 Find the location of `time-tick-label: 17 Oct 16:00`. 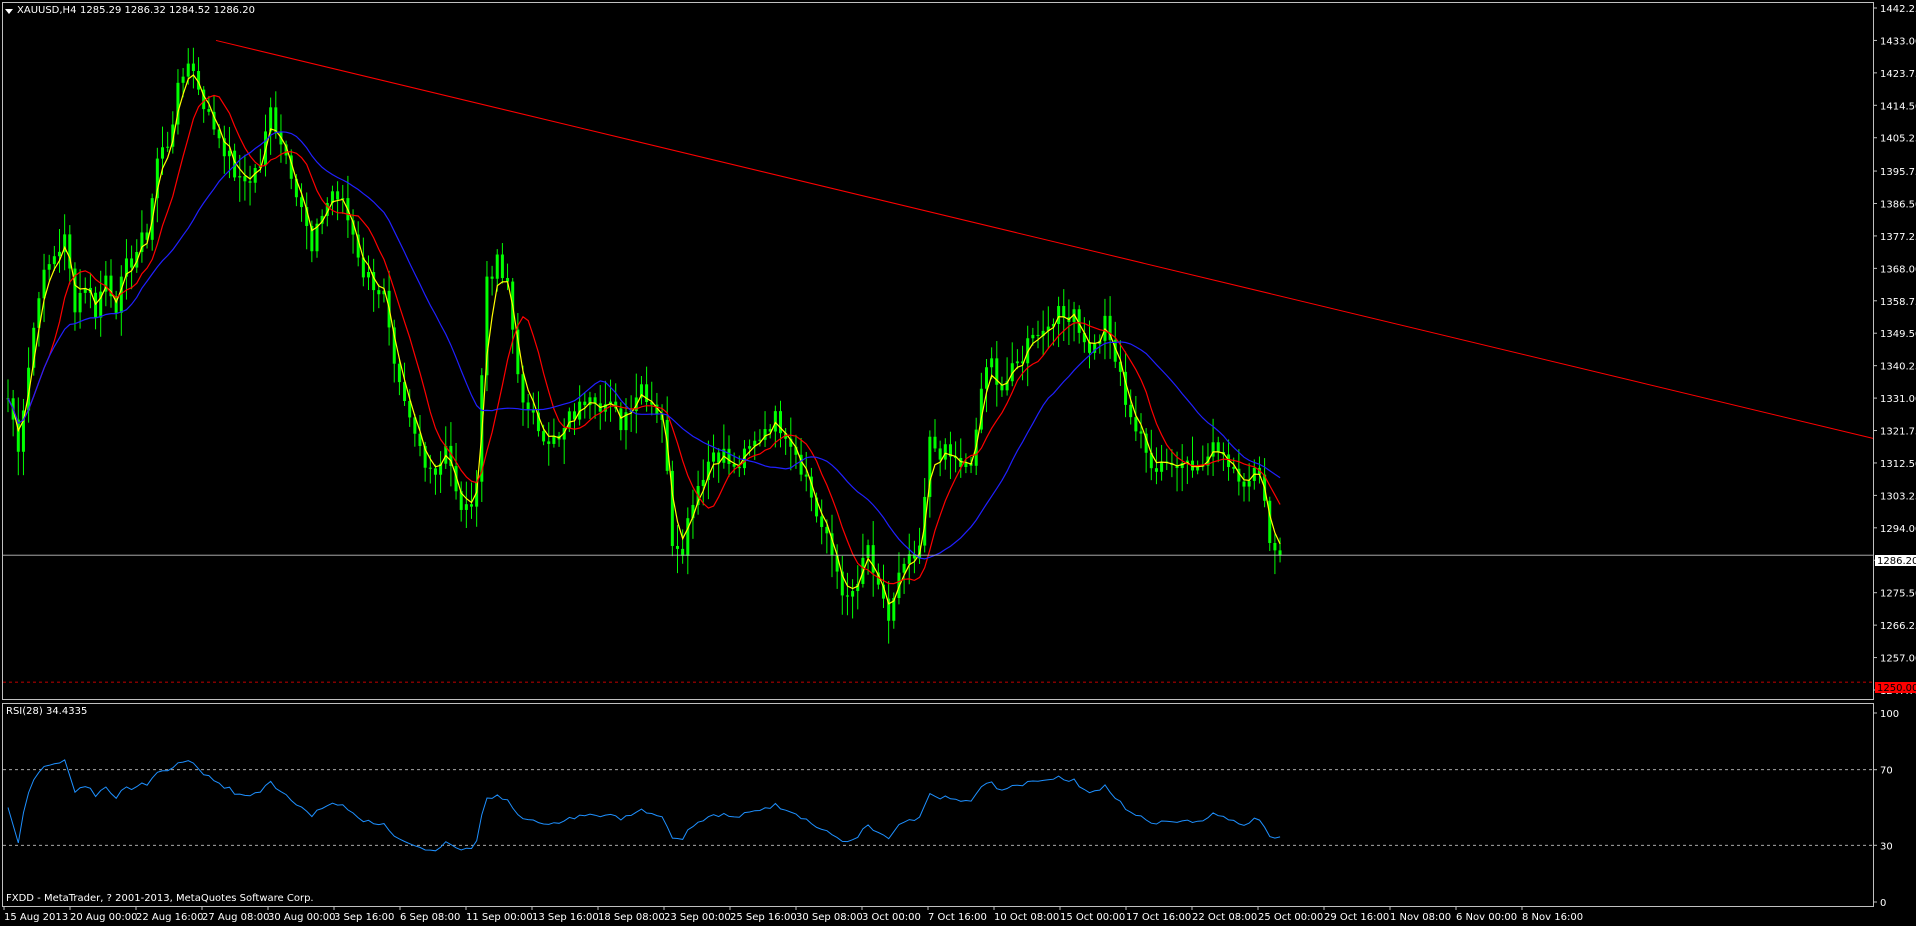

time-tick-label: 17 Oct 16:00 is located at coordinates (1158, 917).